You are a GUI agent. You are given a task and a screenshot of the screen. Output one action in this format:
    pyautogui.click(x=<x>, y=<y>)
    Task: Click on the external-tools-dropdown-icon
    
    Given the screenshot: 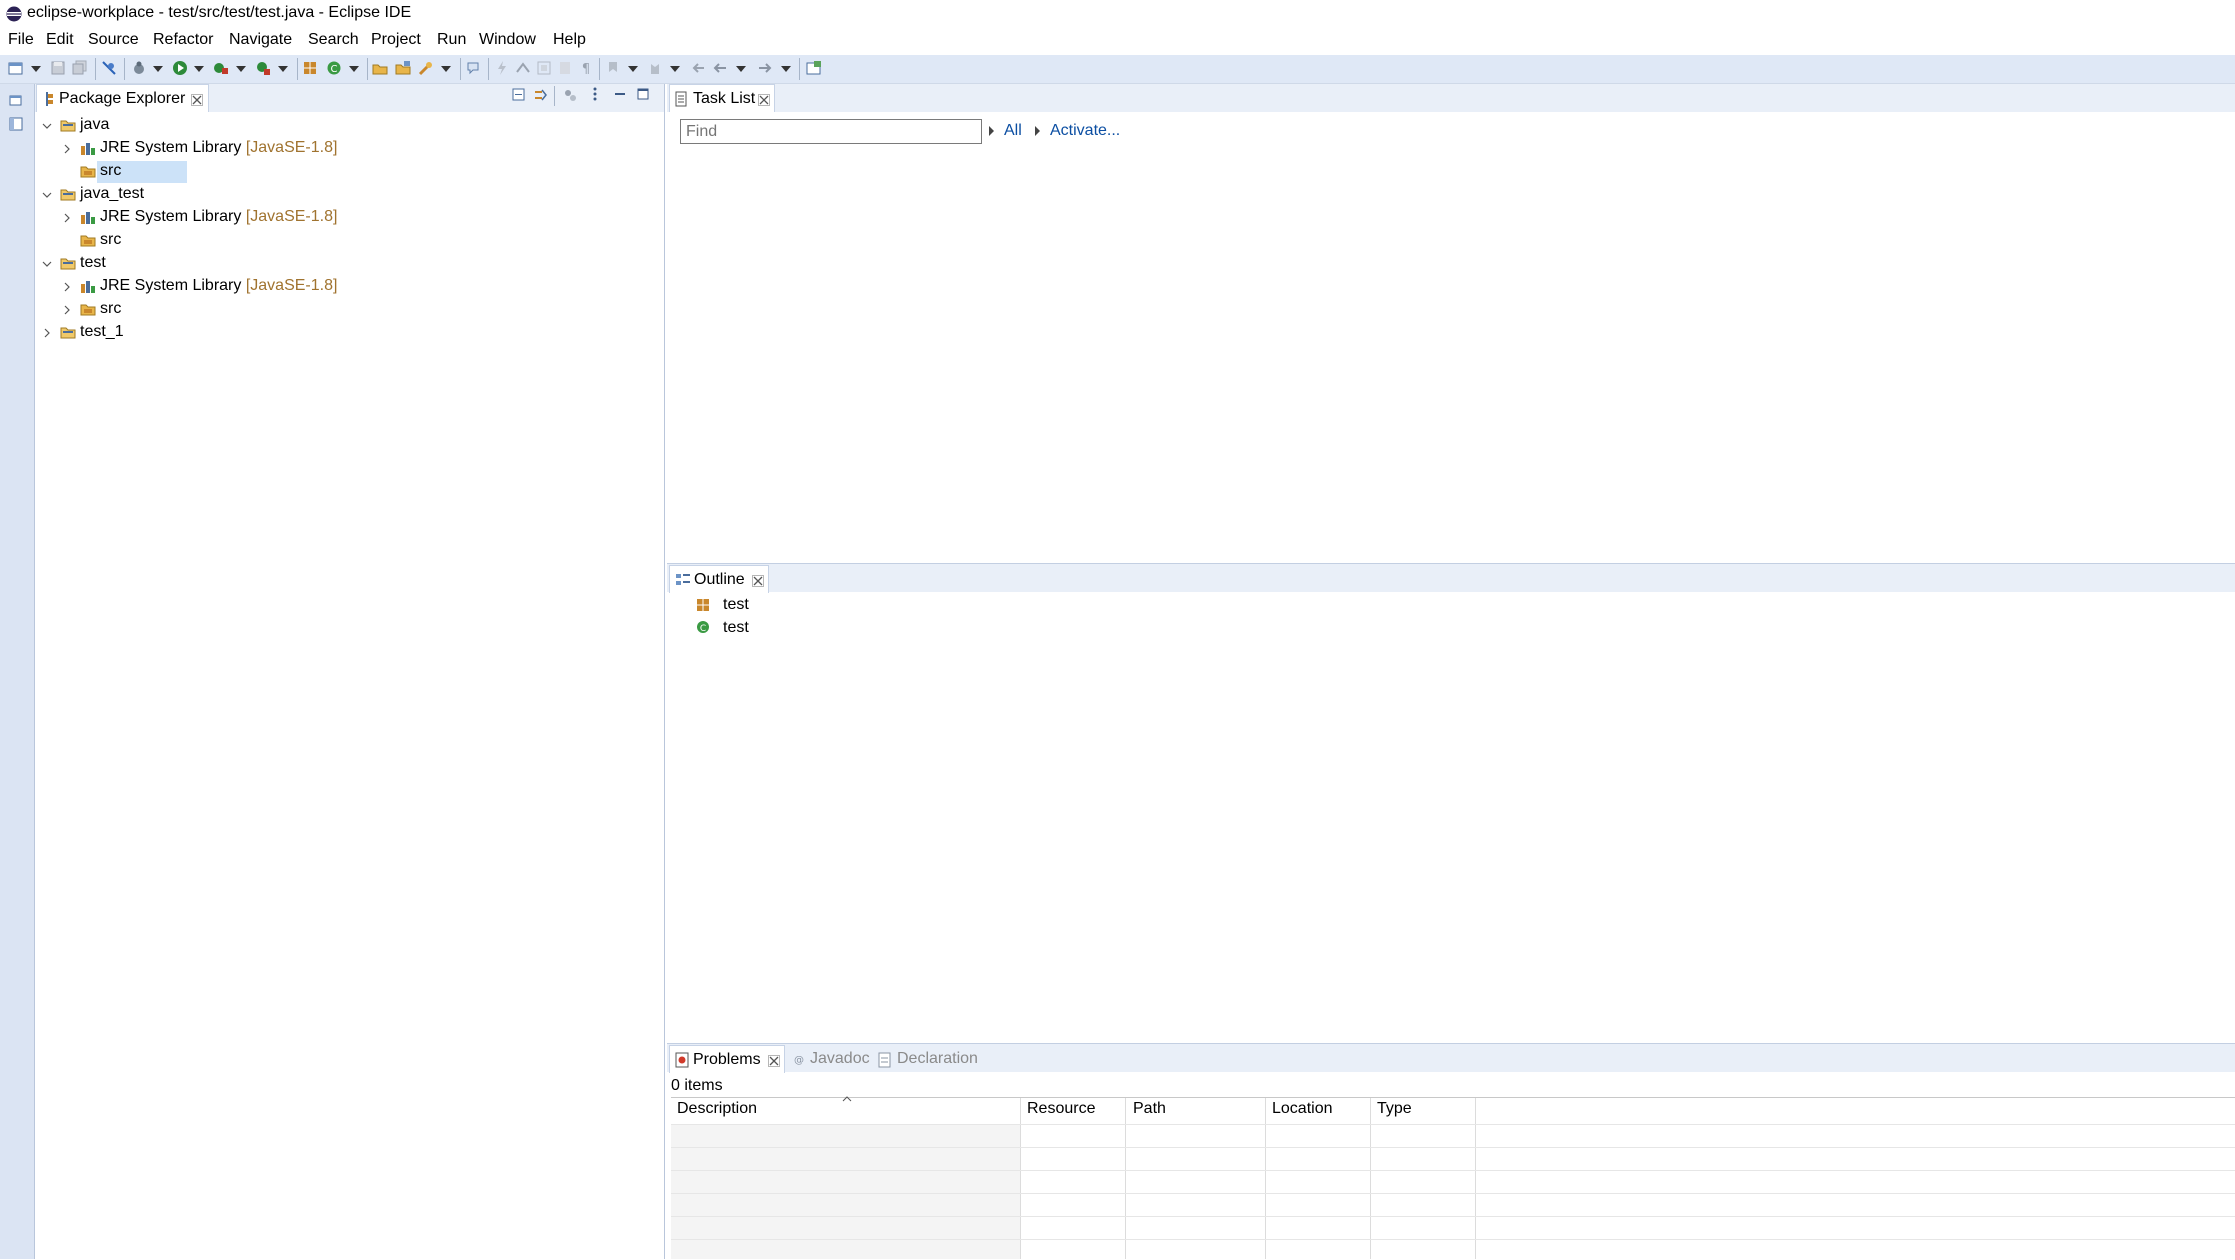 What is the action you would take?
    pyautogui.click(x=283, y=69)
    